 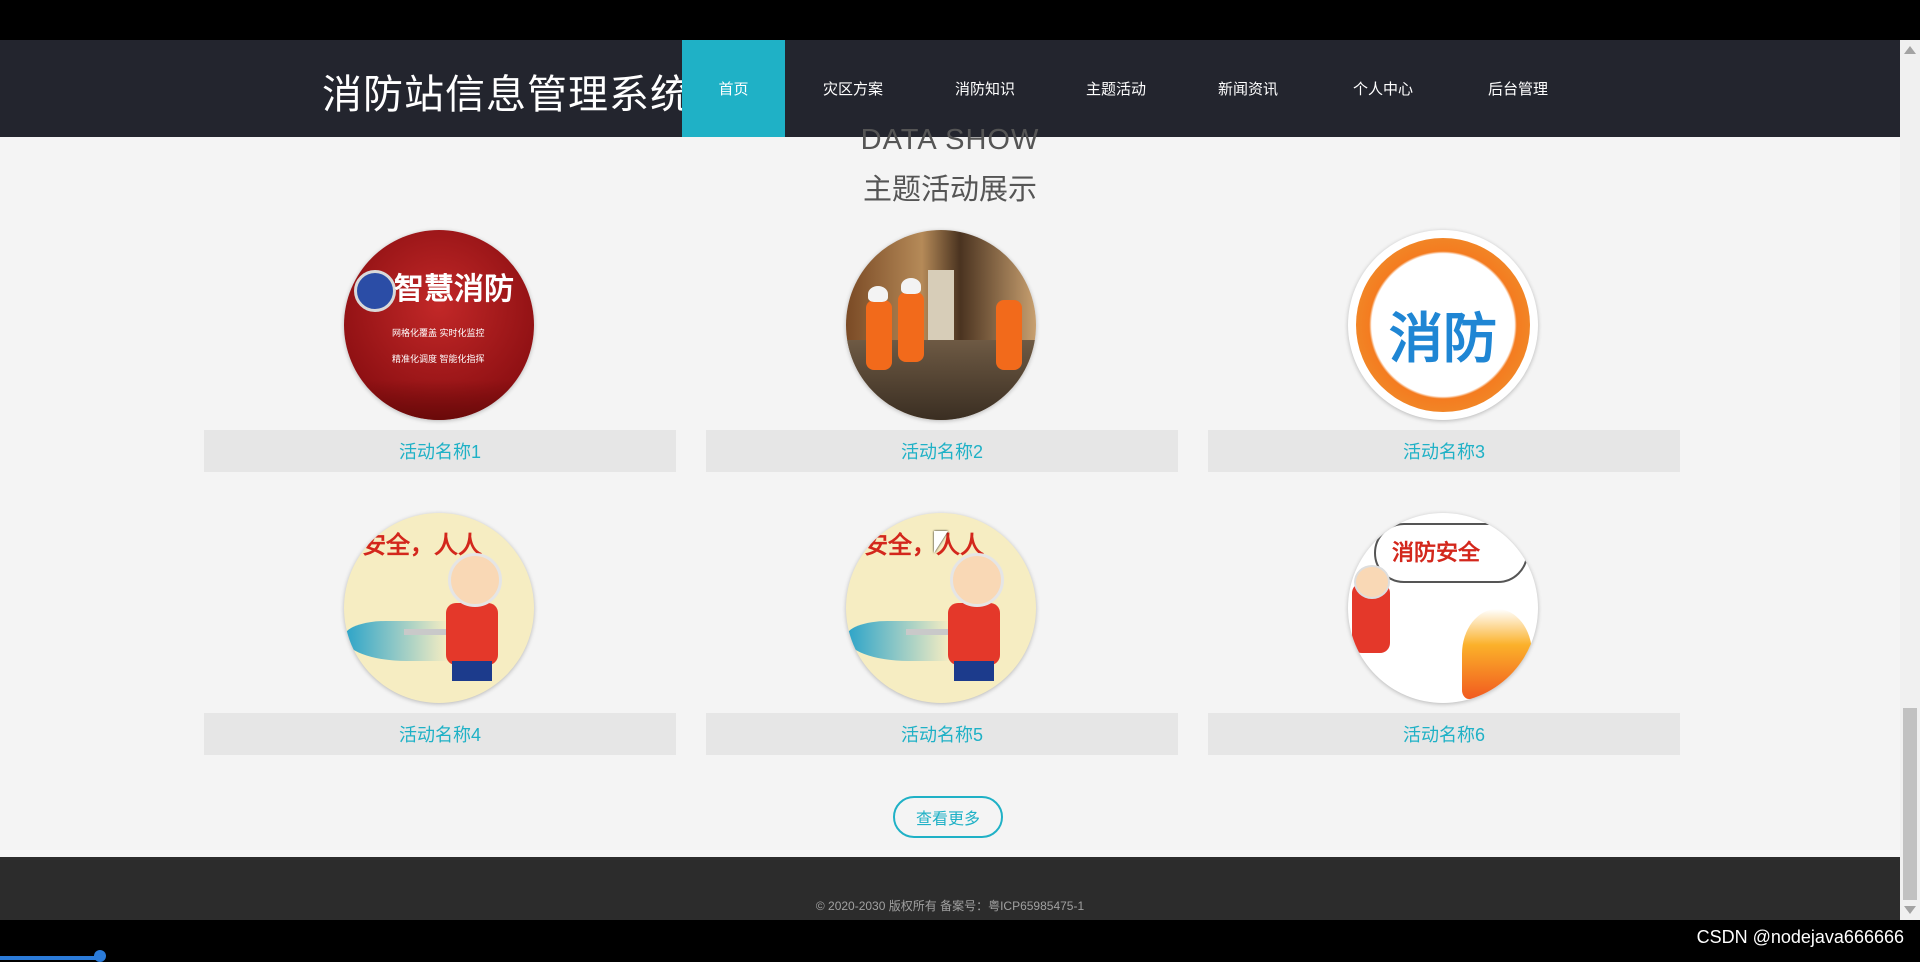 What do you see at coordinates (375, 291) in the screenshot?
I see `police-emblem-icon` at bounding box center [375, 291].